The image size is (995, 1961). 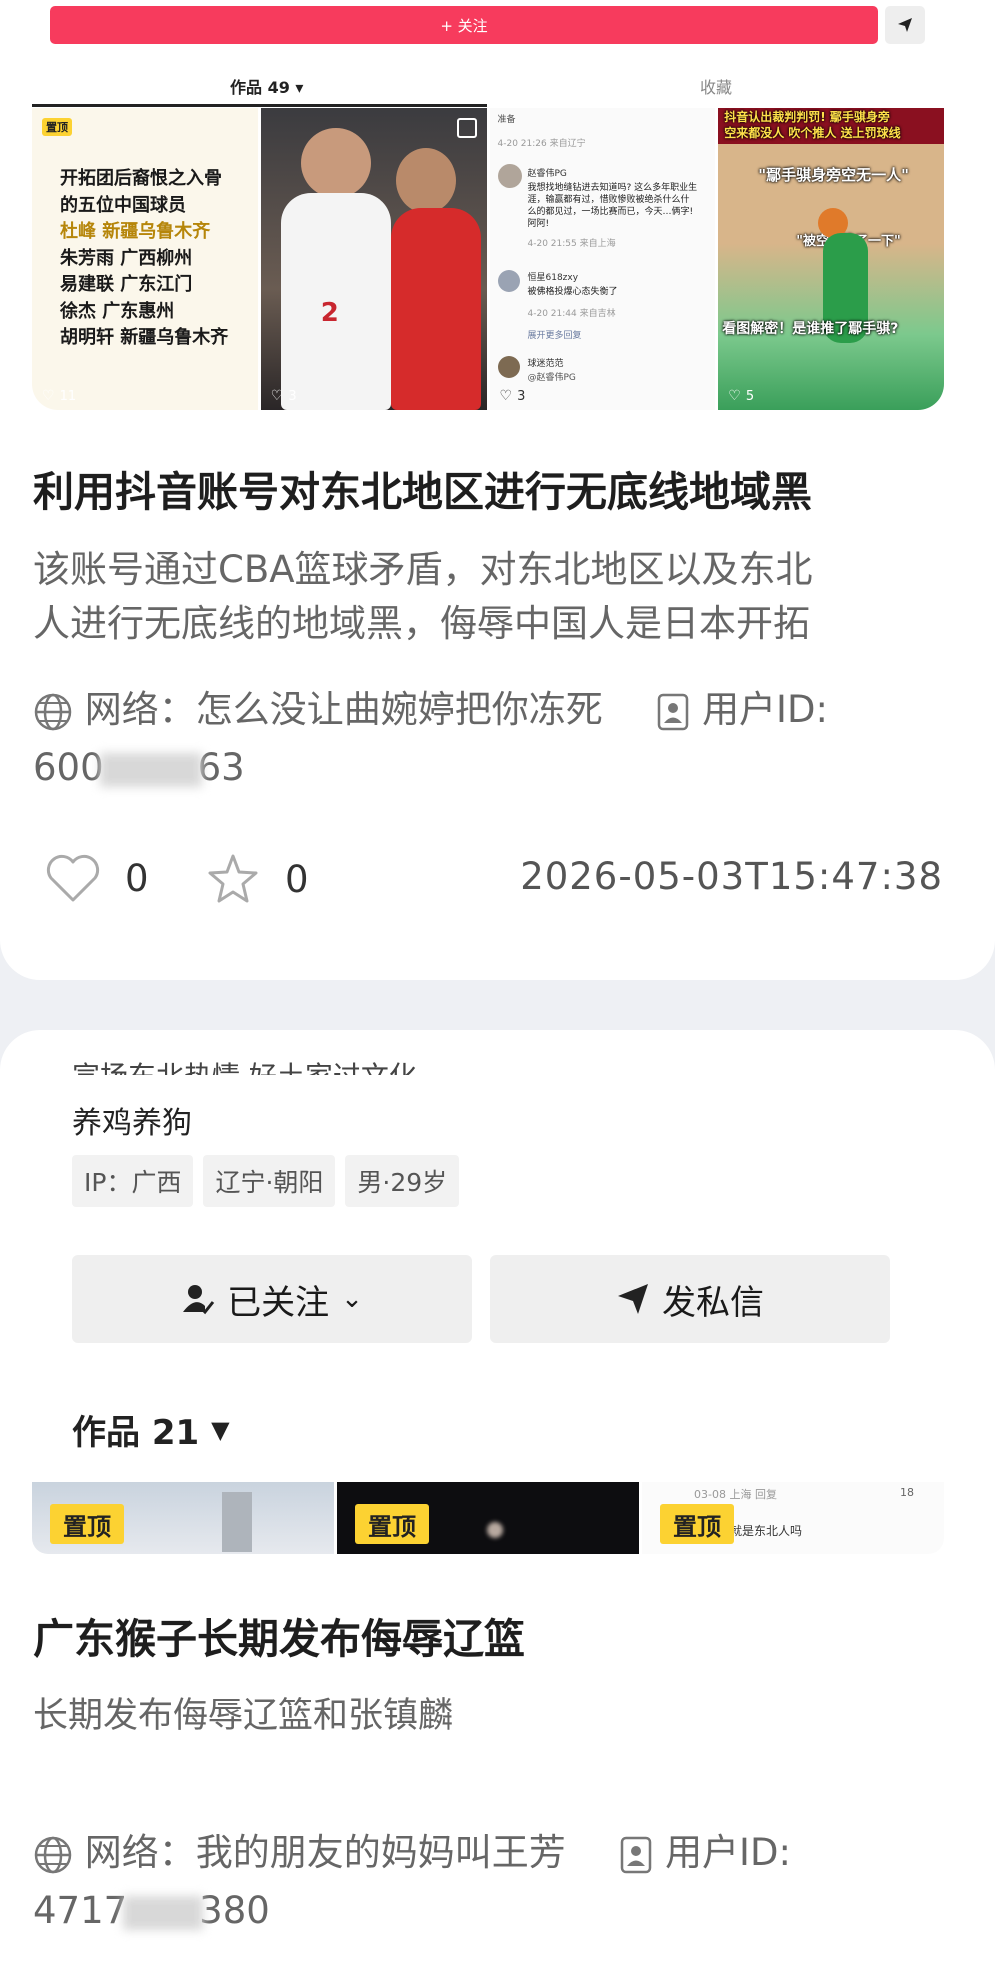 I want to click on location-tag: 辽宁·朝阳, so click(x=269, y=1181).